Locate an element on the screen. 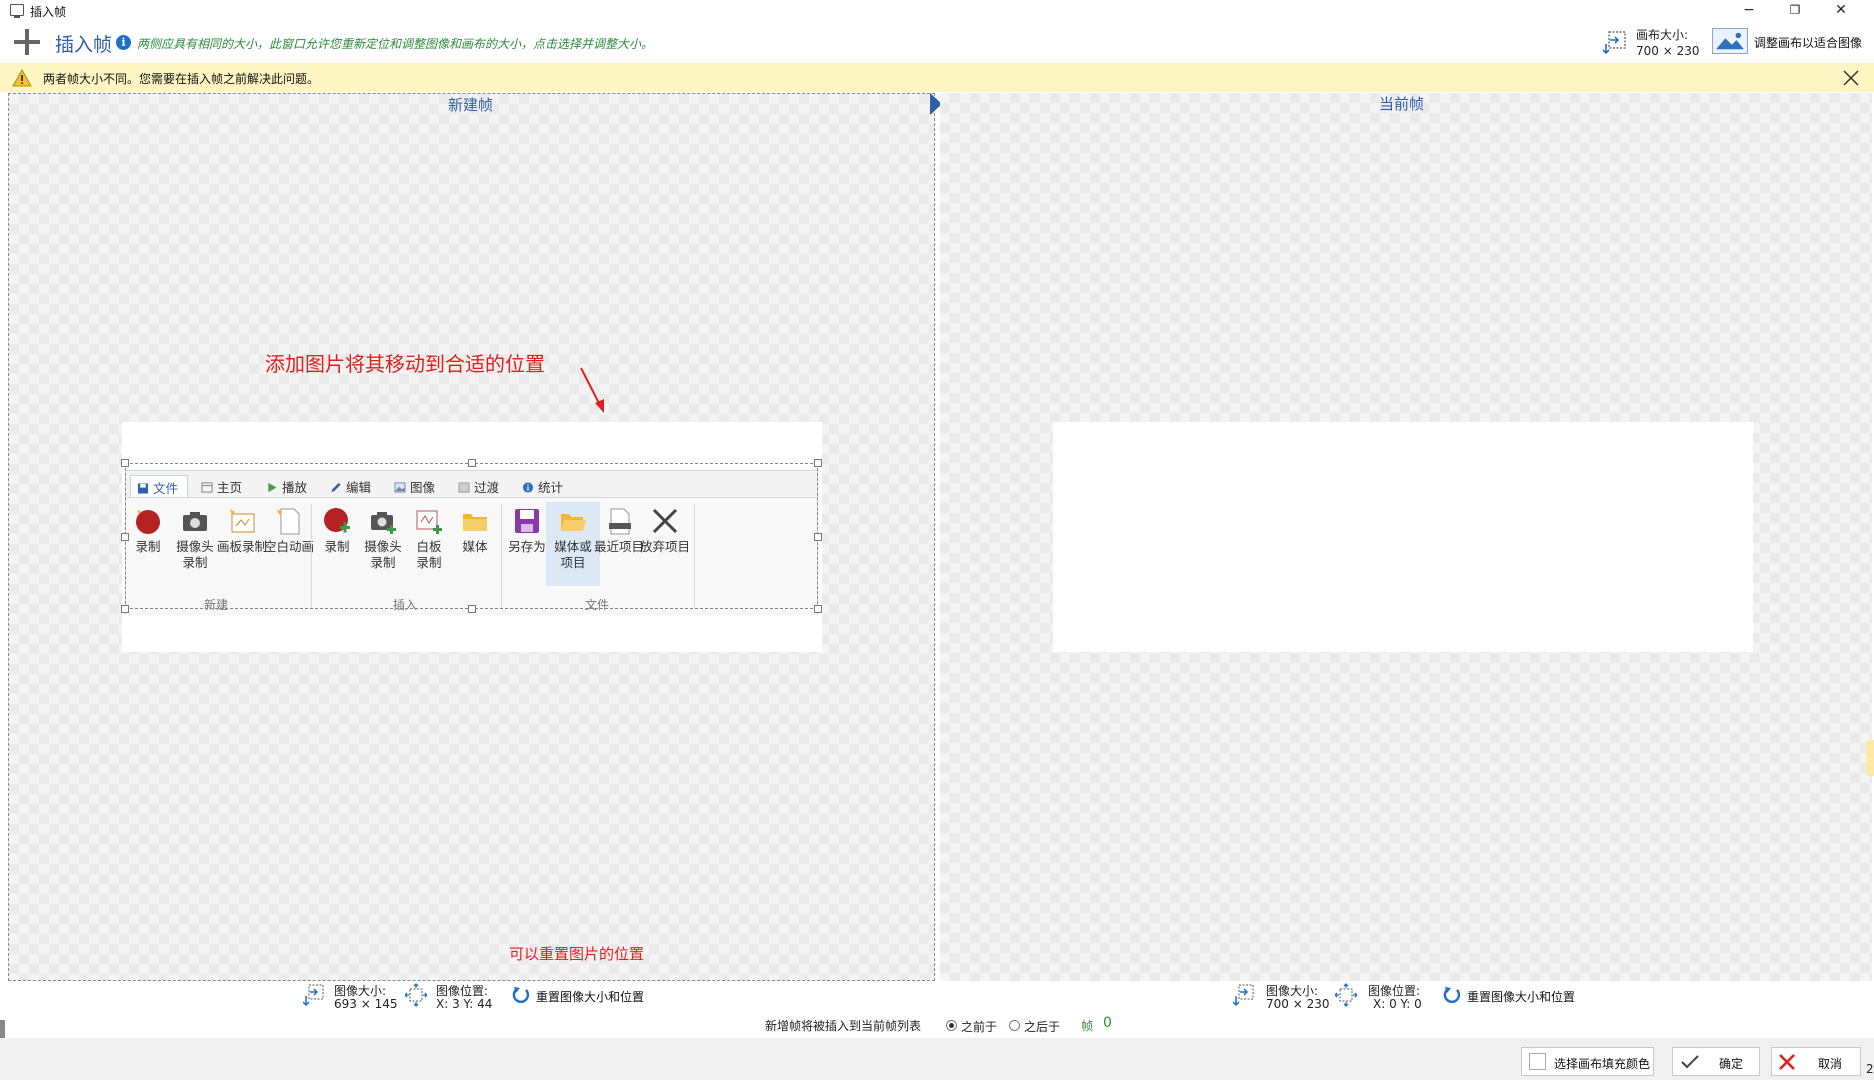 The width and height of the screenshot is (1874, 1080). image-size-value: 700 × 230 is located at coordinates (1298, 1004).